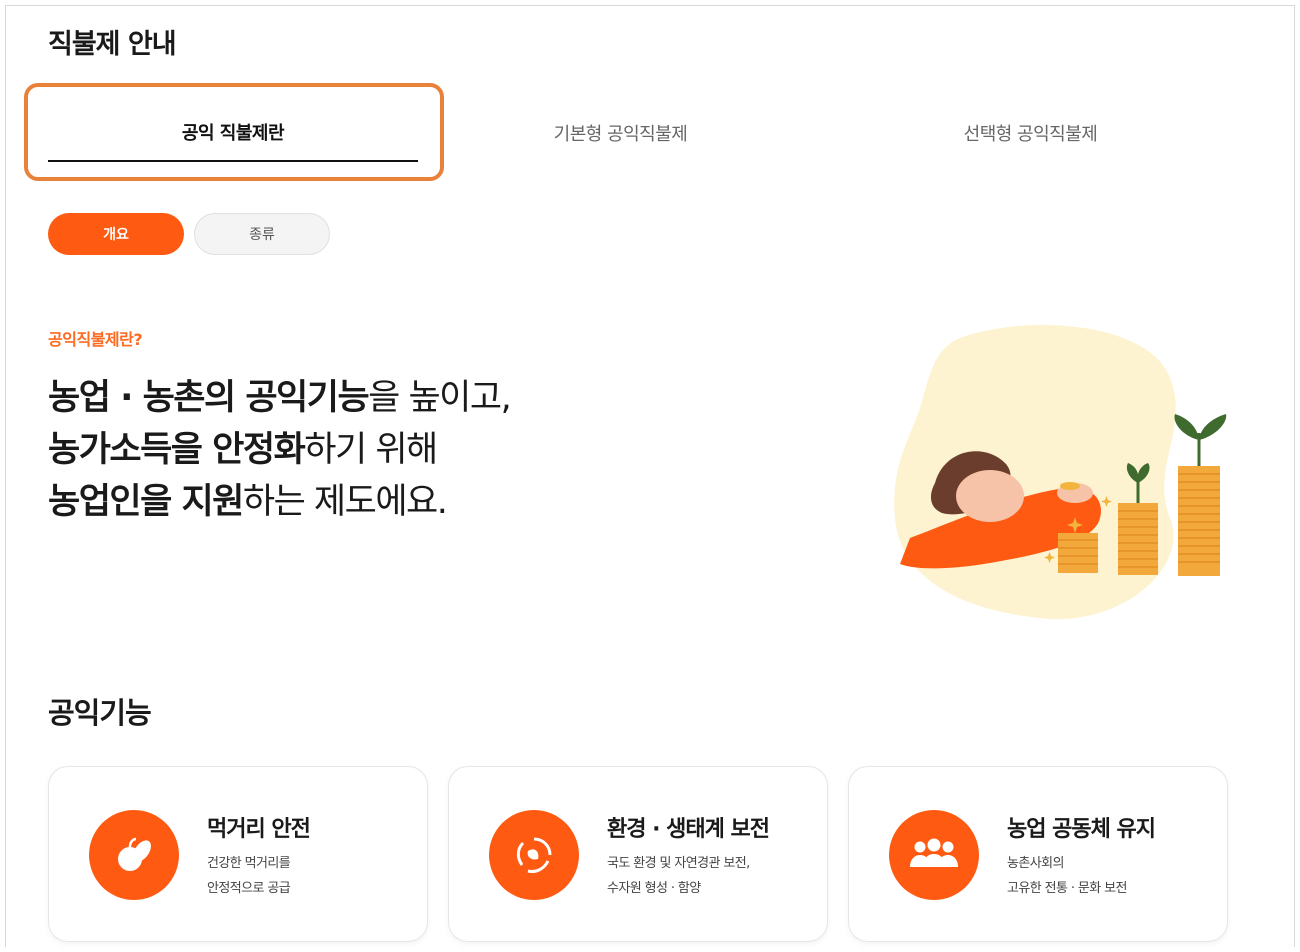 The image size is (1300, 952). I want to click on section-title: 공익기능, so click(100, 713).